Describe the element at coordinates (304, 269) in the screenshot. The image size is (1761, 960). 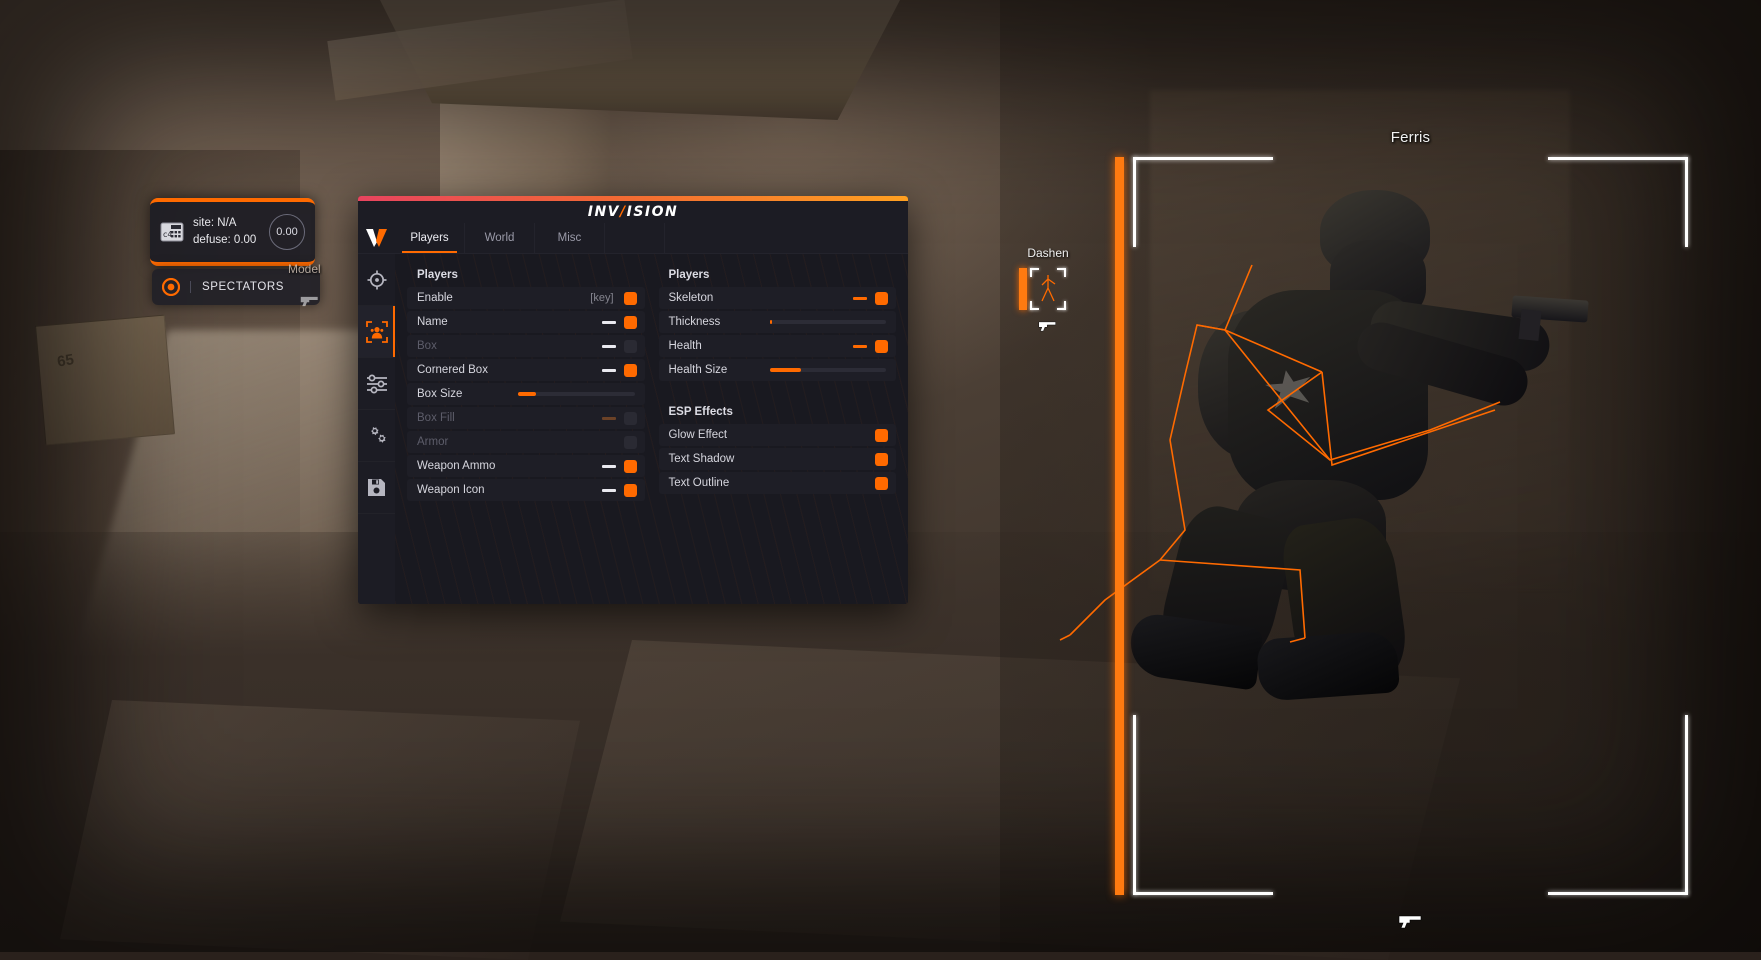
I see `ghost-model-label: Model` at that location.